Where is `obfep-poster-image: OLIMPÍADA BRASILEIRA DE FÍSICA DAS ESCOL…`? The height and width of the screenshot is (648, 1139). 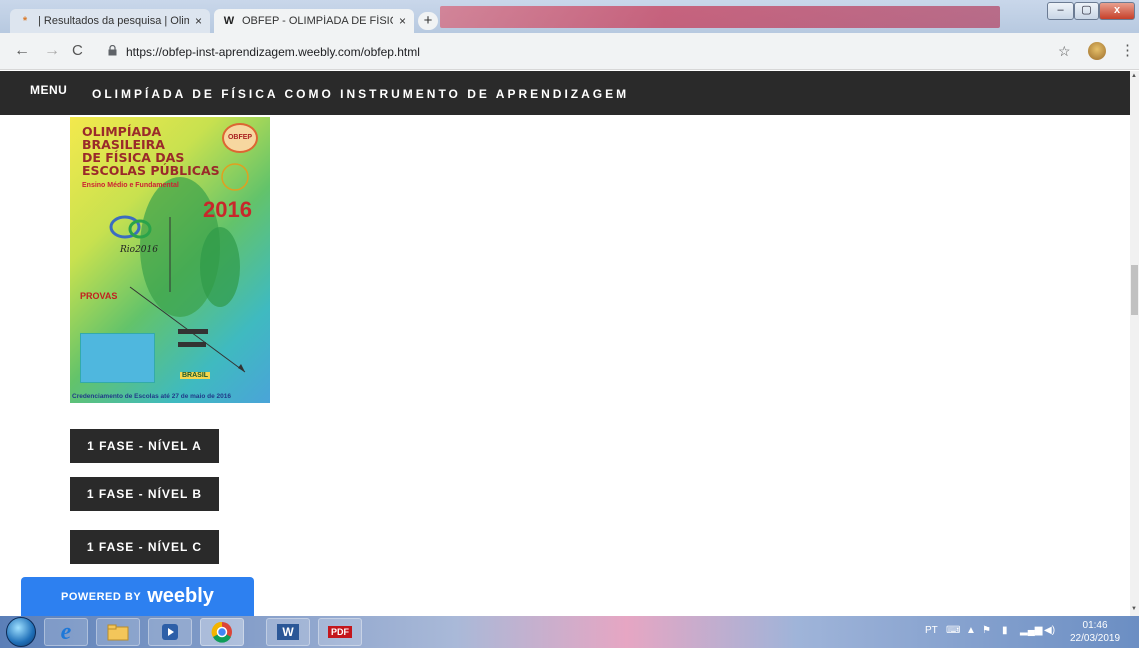 obfep-poster-image: OLIMPÍADA BRASILEIRA DE FÍSICA DAS ESCOL… is located at coordinates (170, 260).